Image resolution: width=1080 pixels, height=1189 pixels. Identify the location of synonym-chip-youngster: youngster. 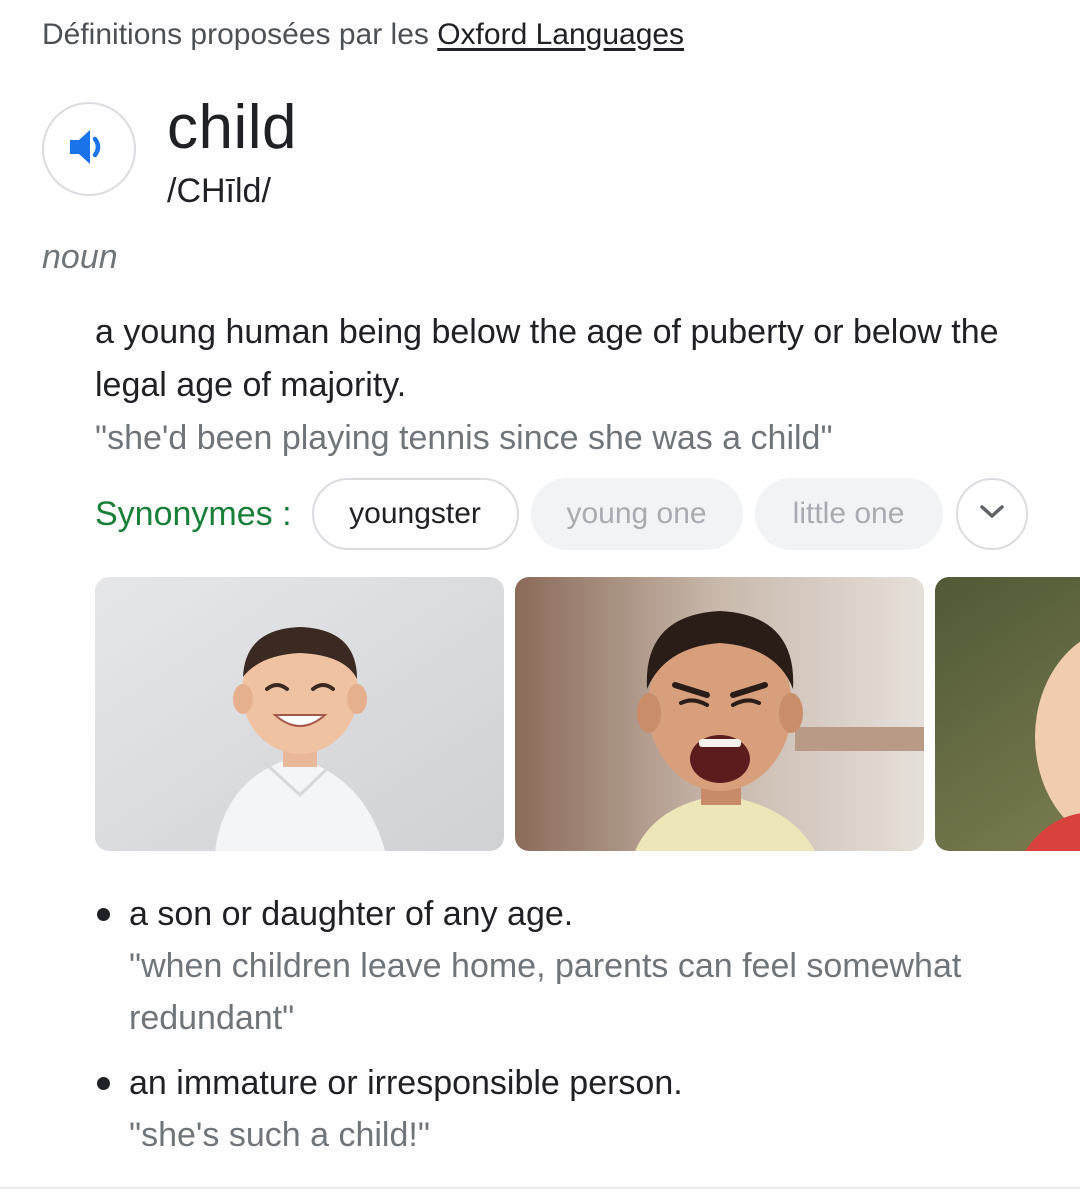
(415, 514).